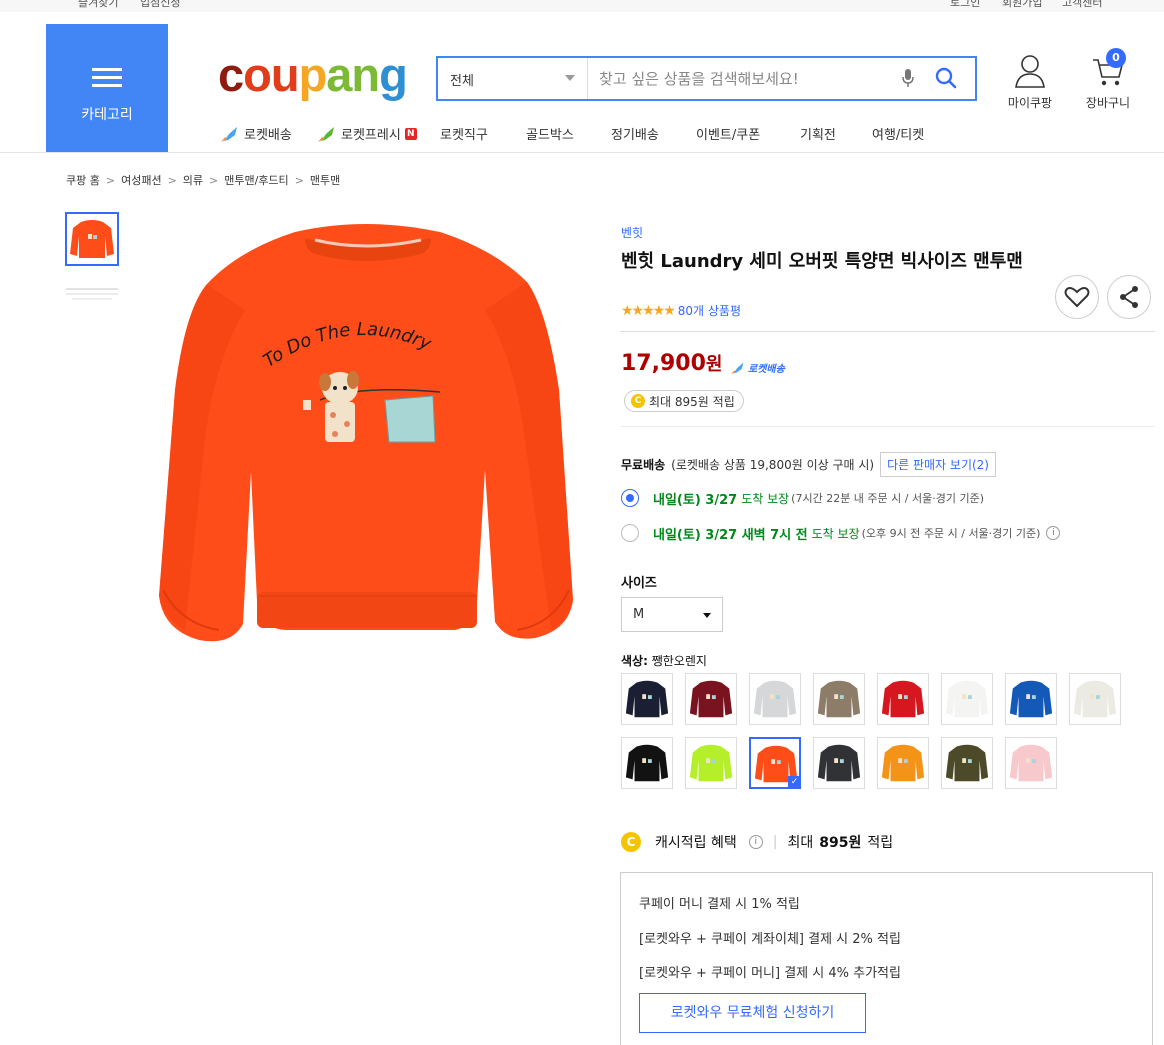 The width and height of the screenshot is (1164, 1045). I want to click on benefit-line-3: [로켓와우 + 쿠페이 머니] 결제 시 4% 추가적립, so click(770, 973).